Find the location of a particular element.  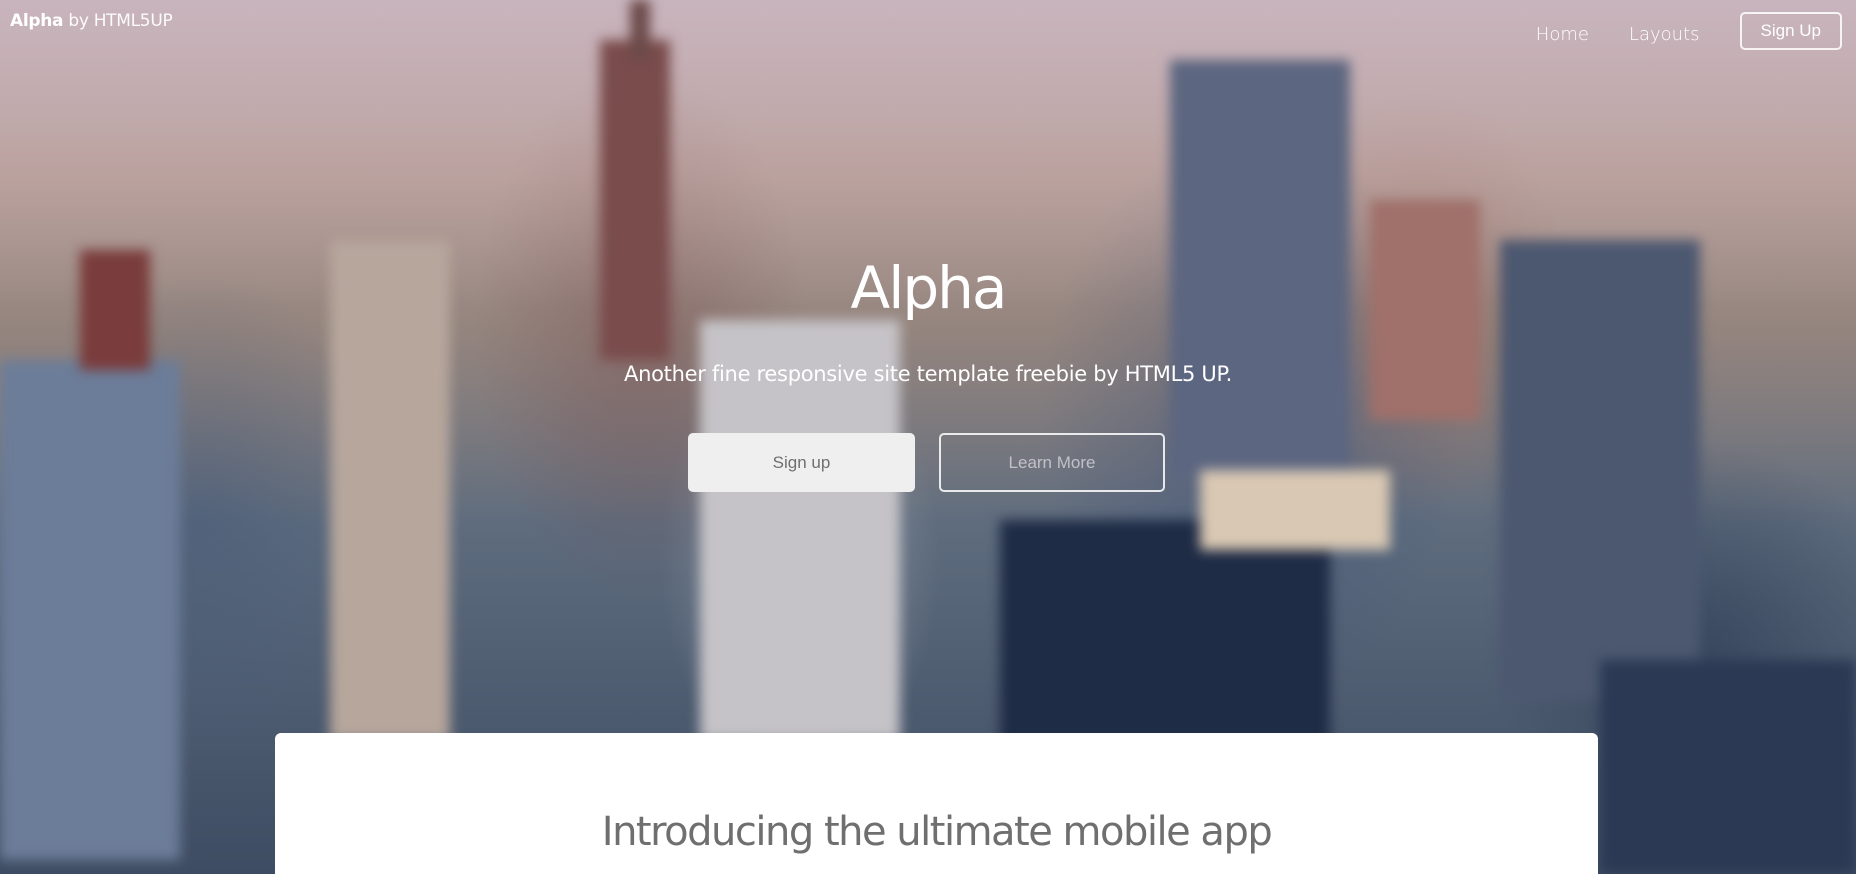

learn-more-button: Learn More is located at coordinates (1052, 462).